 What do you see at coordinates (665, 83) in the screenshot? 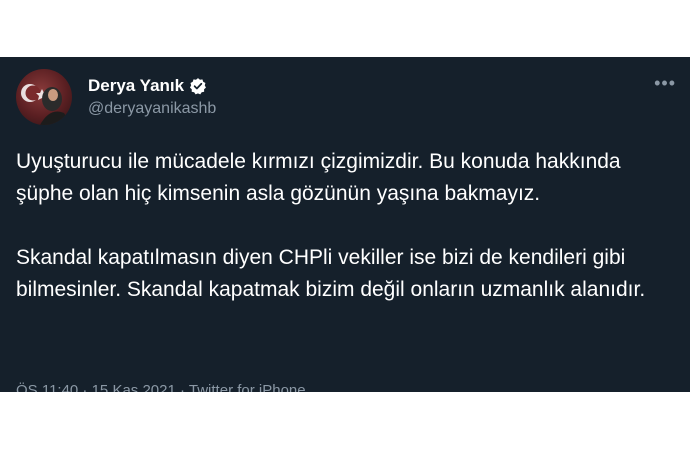
I see `more-options-icon: •••` at bounding box center [665, 83].